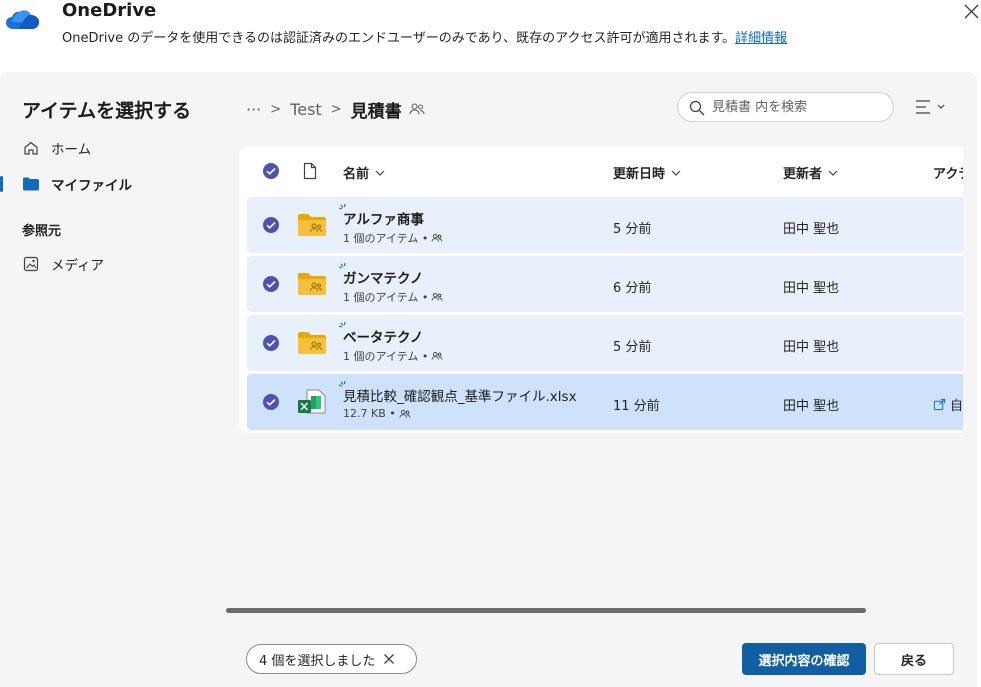 The height and width of the screenshot is (687, 981). What do you see at coordinates (632, 288) in the screenshot?
I see `file-modified: 6 分前` at bounding box center [632, 288].